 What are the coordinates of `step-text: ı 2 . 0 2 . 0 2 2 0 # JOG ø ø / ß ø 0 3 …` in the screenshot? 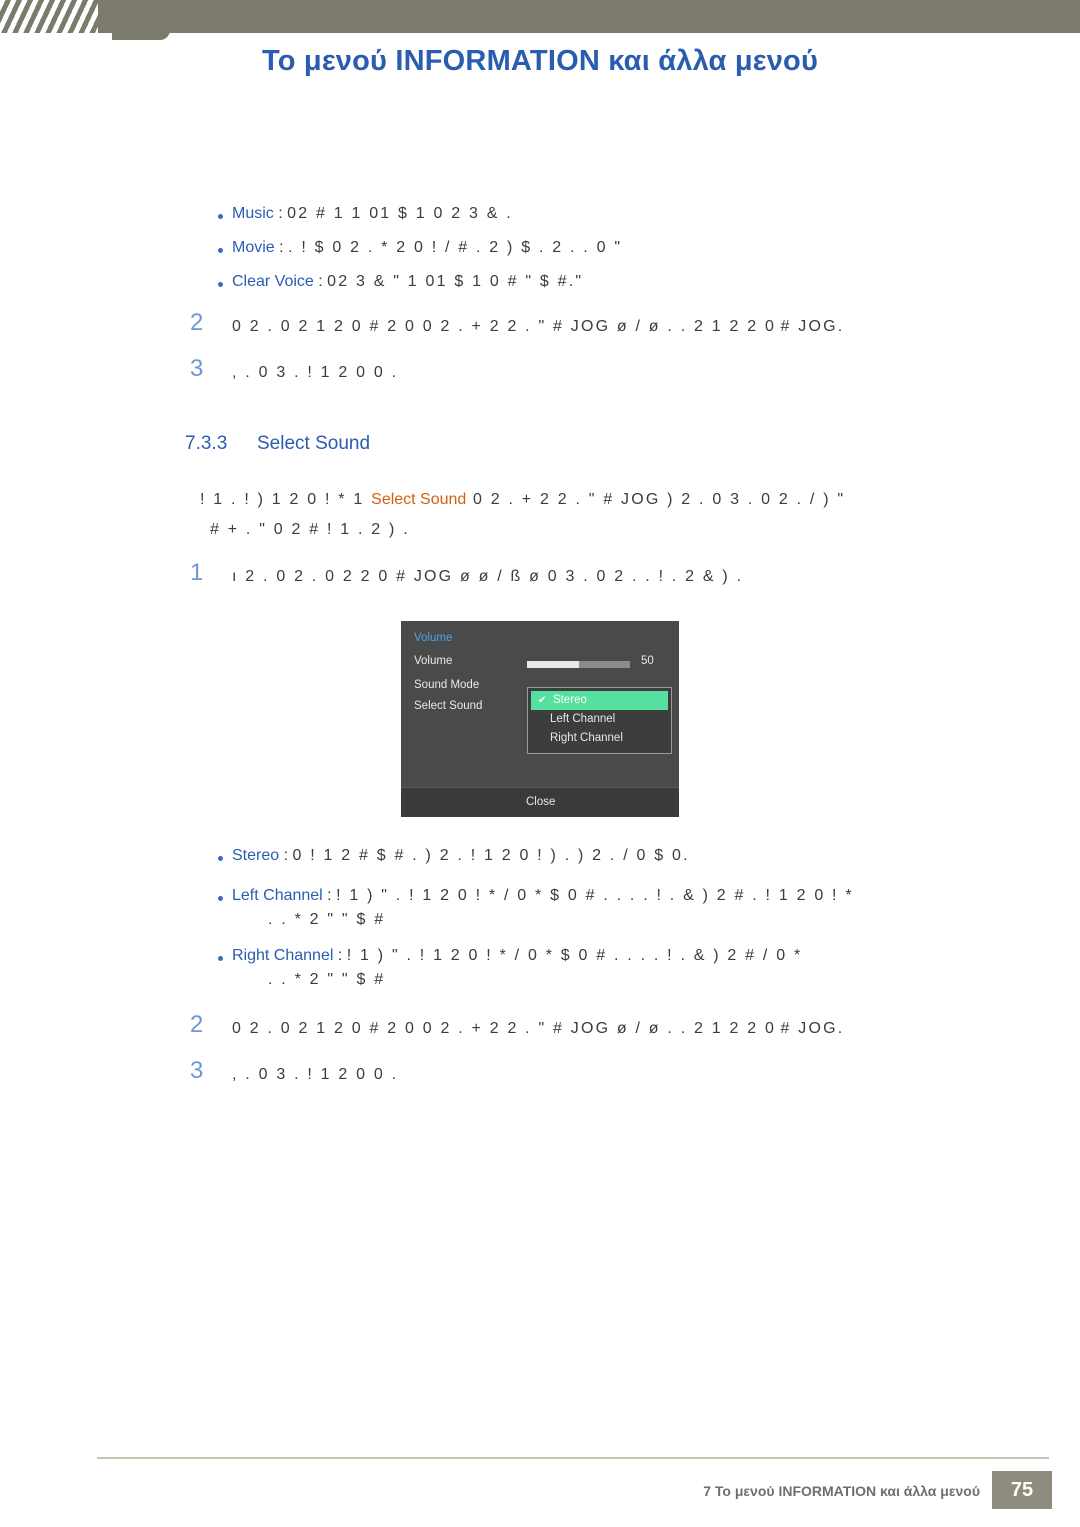 It's located at (488, 576).